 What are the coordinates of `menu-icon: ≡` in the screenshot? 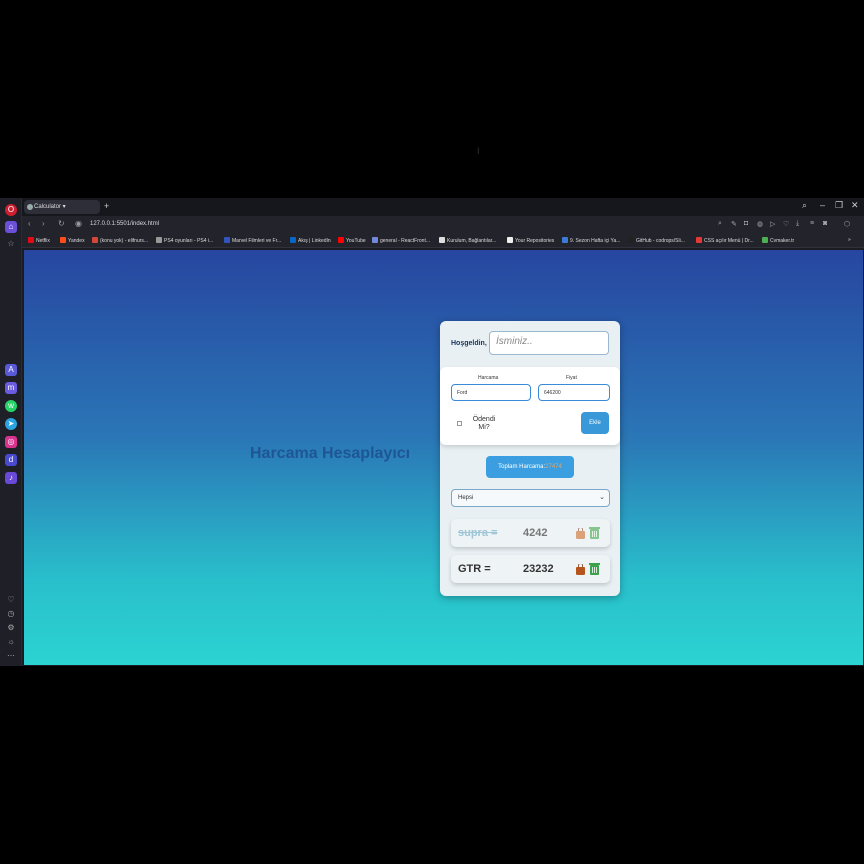 It's located at (812, 223).